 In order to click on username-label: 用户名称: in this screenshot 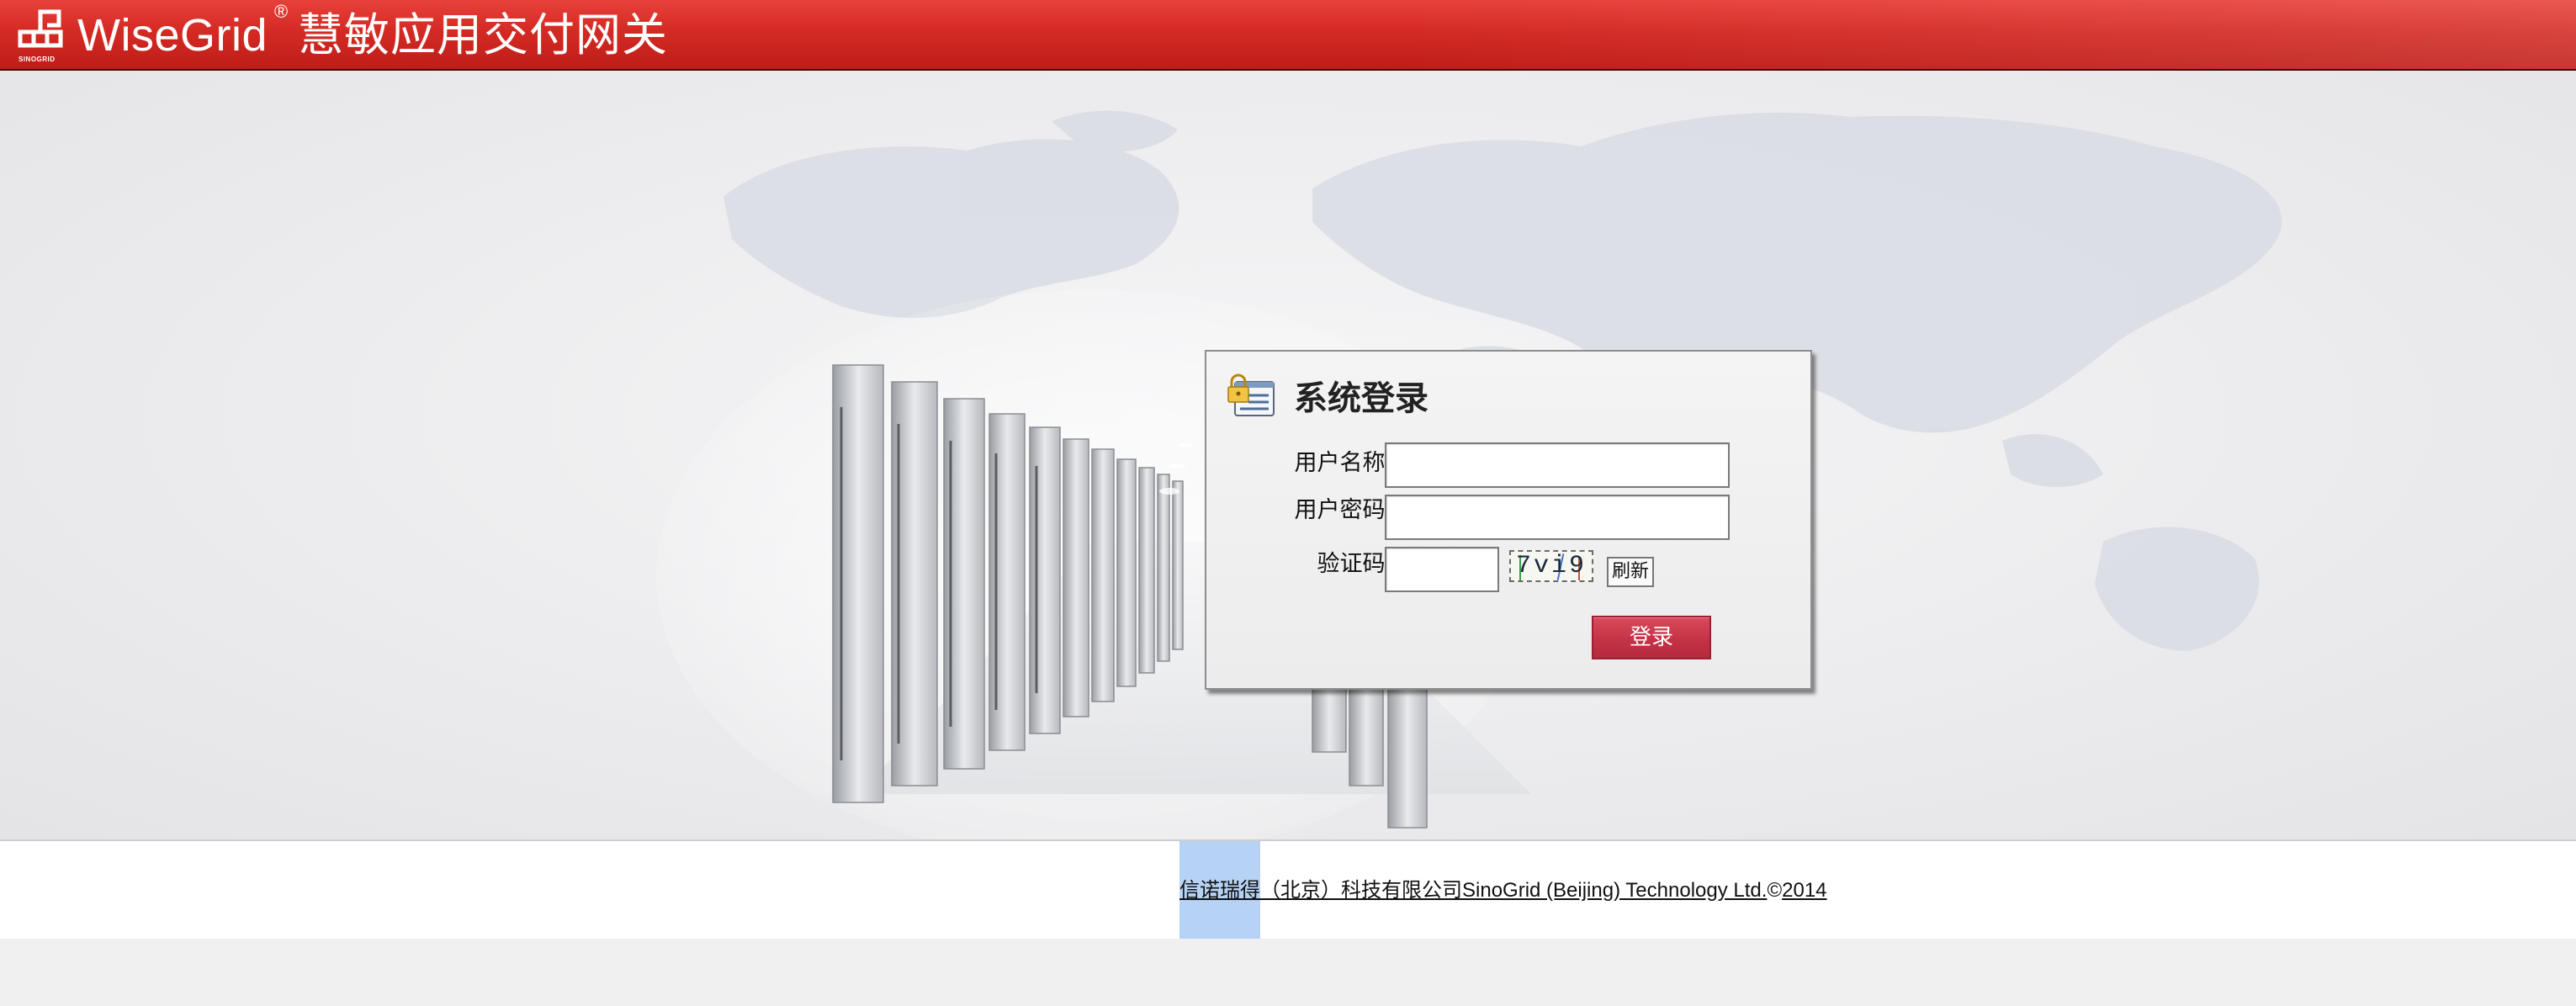, I will do `click(1342, 462)`.